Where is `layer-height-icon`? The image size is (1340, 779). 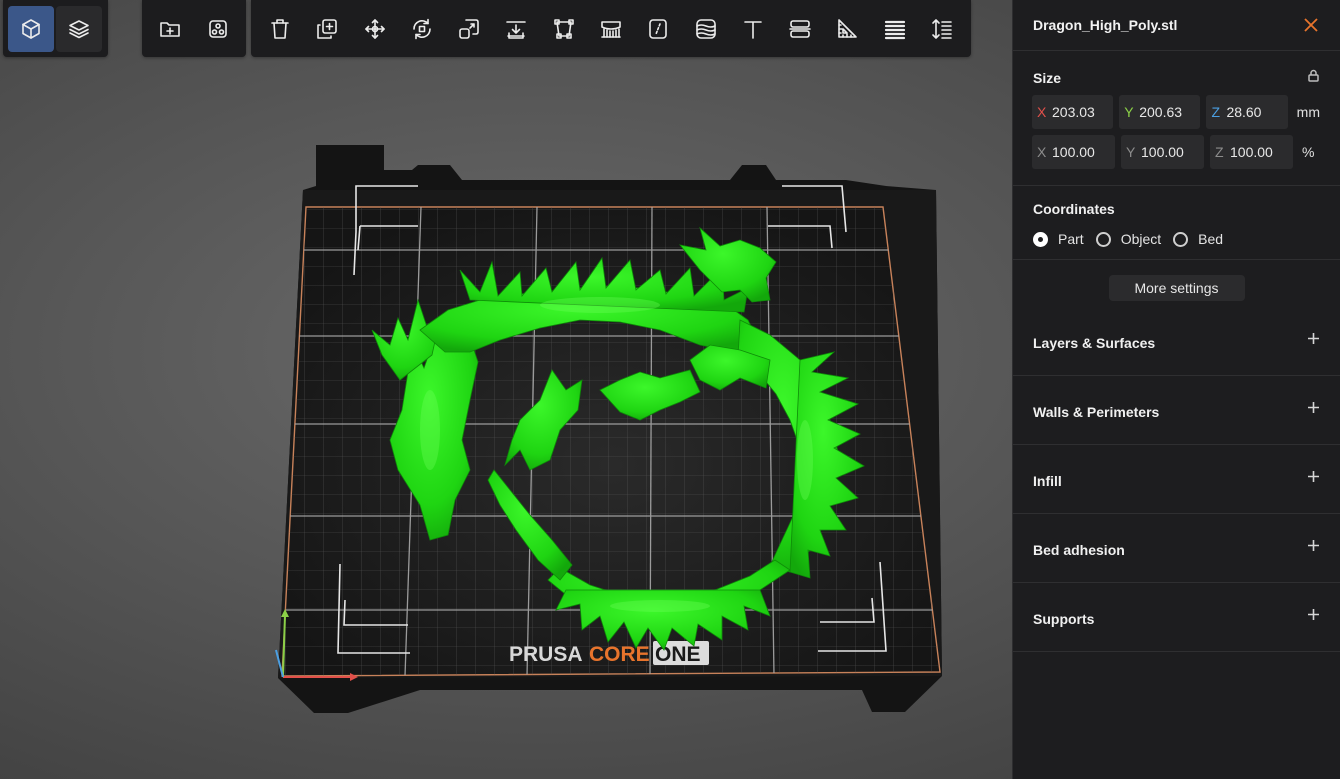 layer-height-icon is located at coordinates (895, 29).